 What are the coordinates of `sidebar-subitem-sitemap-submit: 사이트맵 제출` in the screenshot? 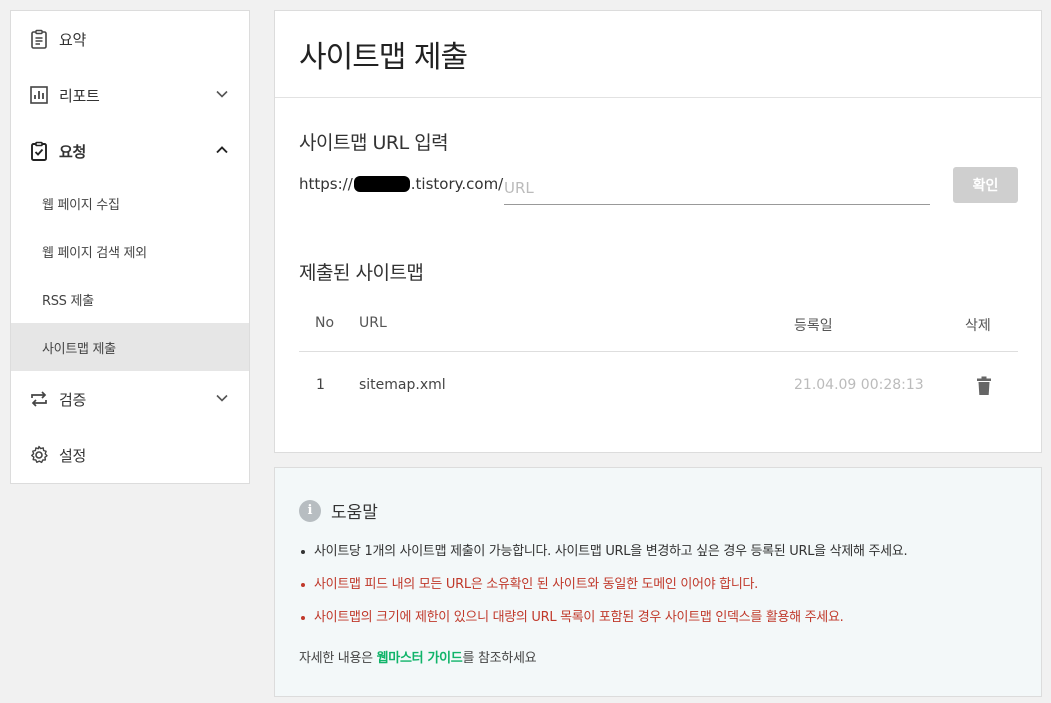 It's located at (130, 347).